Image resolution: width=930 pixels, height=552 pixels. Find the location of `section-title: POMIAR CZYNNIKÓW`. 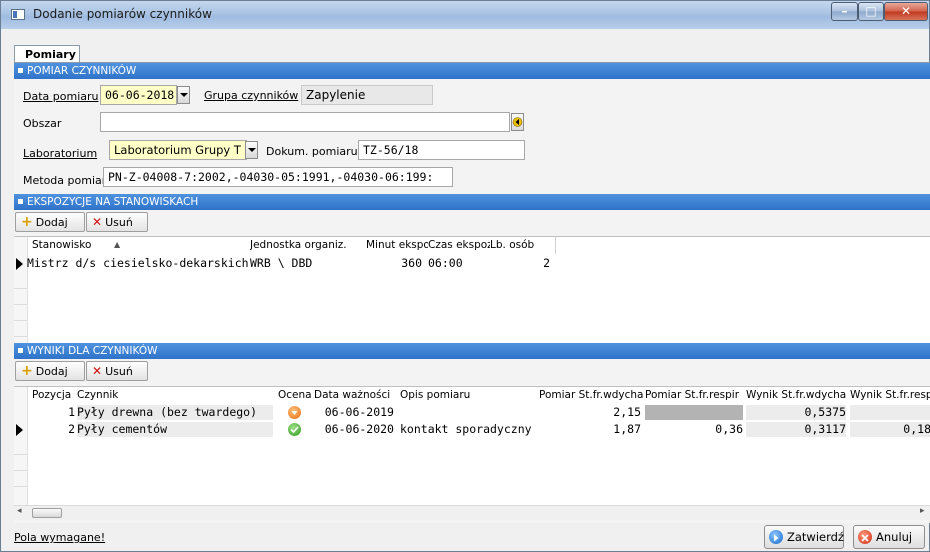

section-title: POMIAR CZYNNIKÓW is located at coordinates (82, 71).